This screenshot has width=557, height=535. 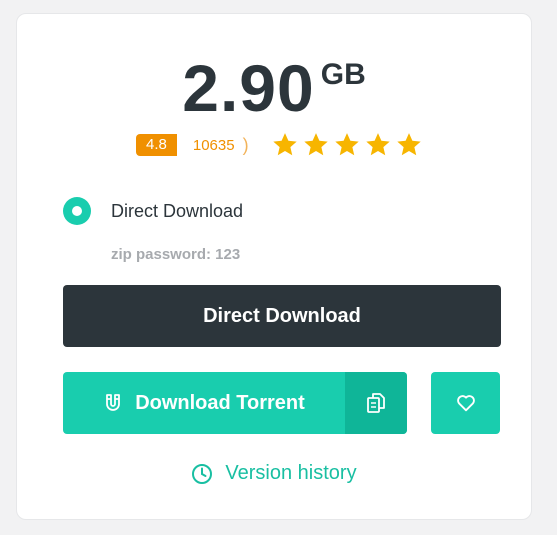 I want to click on download-torrent-button: Download Torrent, so click(x=204, y=403).